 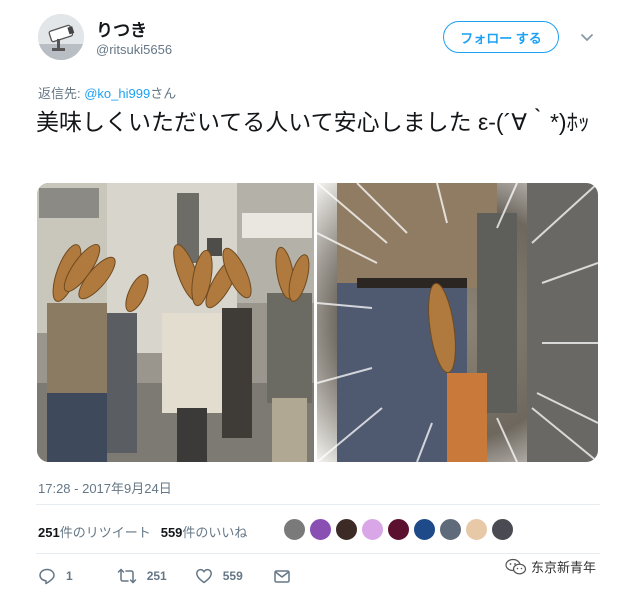 I want to click on like-count: 559, so click(x=232, y=576).